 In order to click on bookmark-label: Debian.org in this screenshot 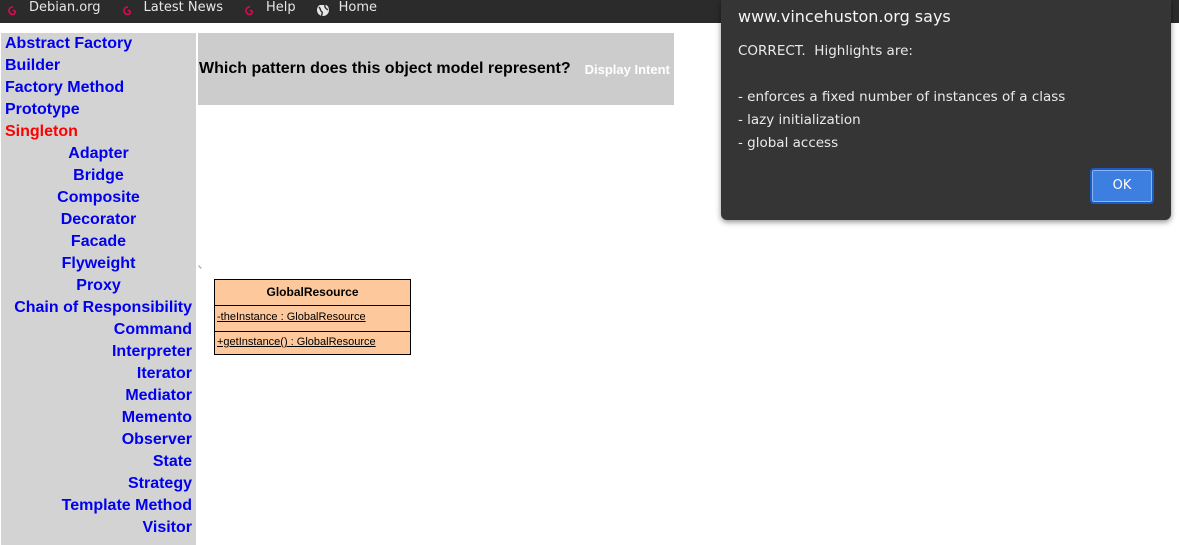, I will do `click(65, 7)`.